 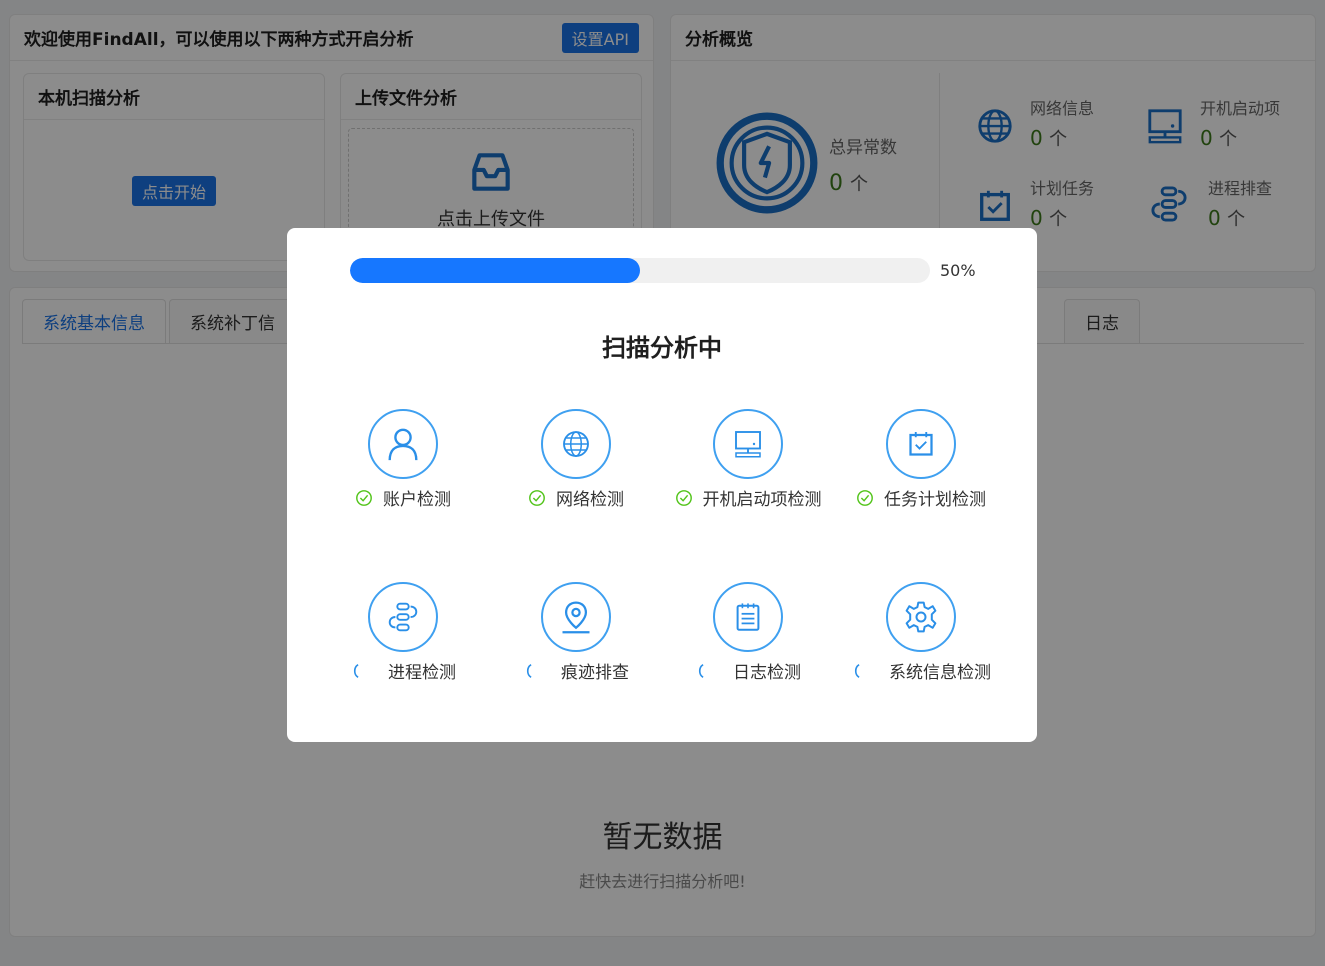 I want to click on calendar-check-icon, so click(x=921, y=444).